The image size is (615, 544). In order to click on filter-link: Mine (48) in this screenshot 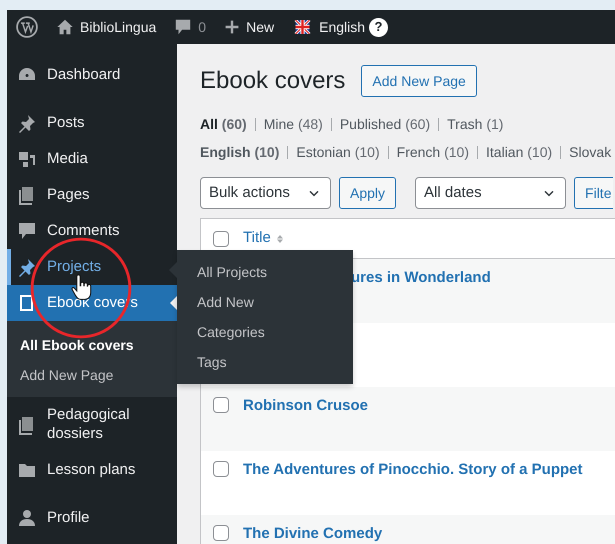, I will do `click(293, 124)`.